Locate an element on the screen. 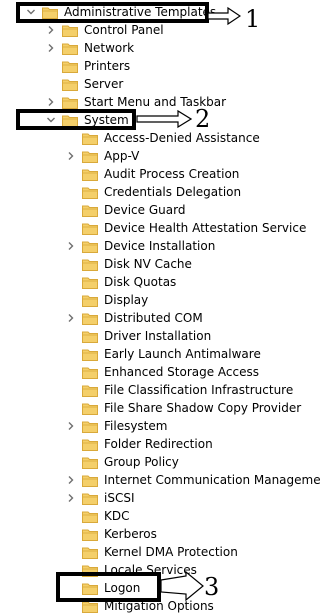  tree-item-file-classification-infrastructure: File Classification Infrastructure is located at coordinates (179, 390).